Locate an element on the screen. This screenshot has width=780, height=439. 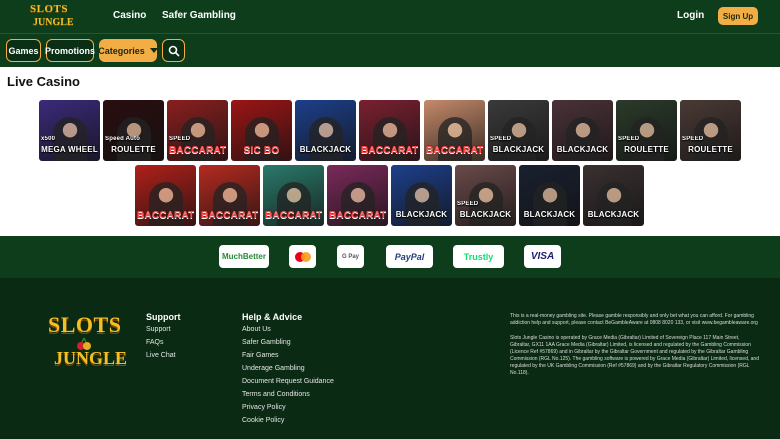
categories-dropdown: Categories is located at coordinates (128, 50).